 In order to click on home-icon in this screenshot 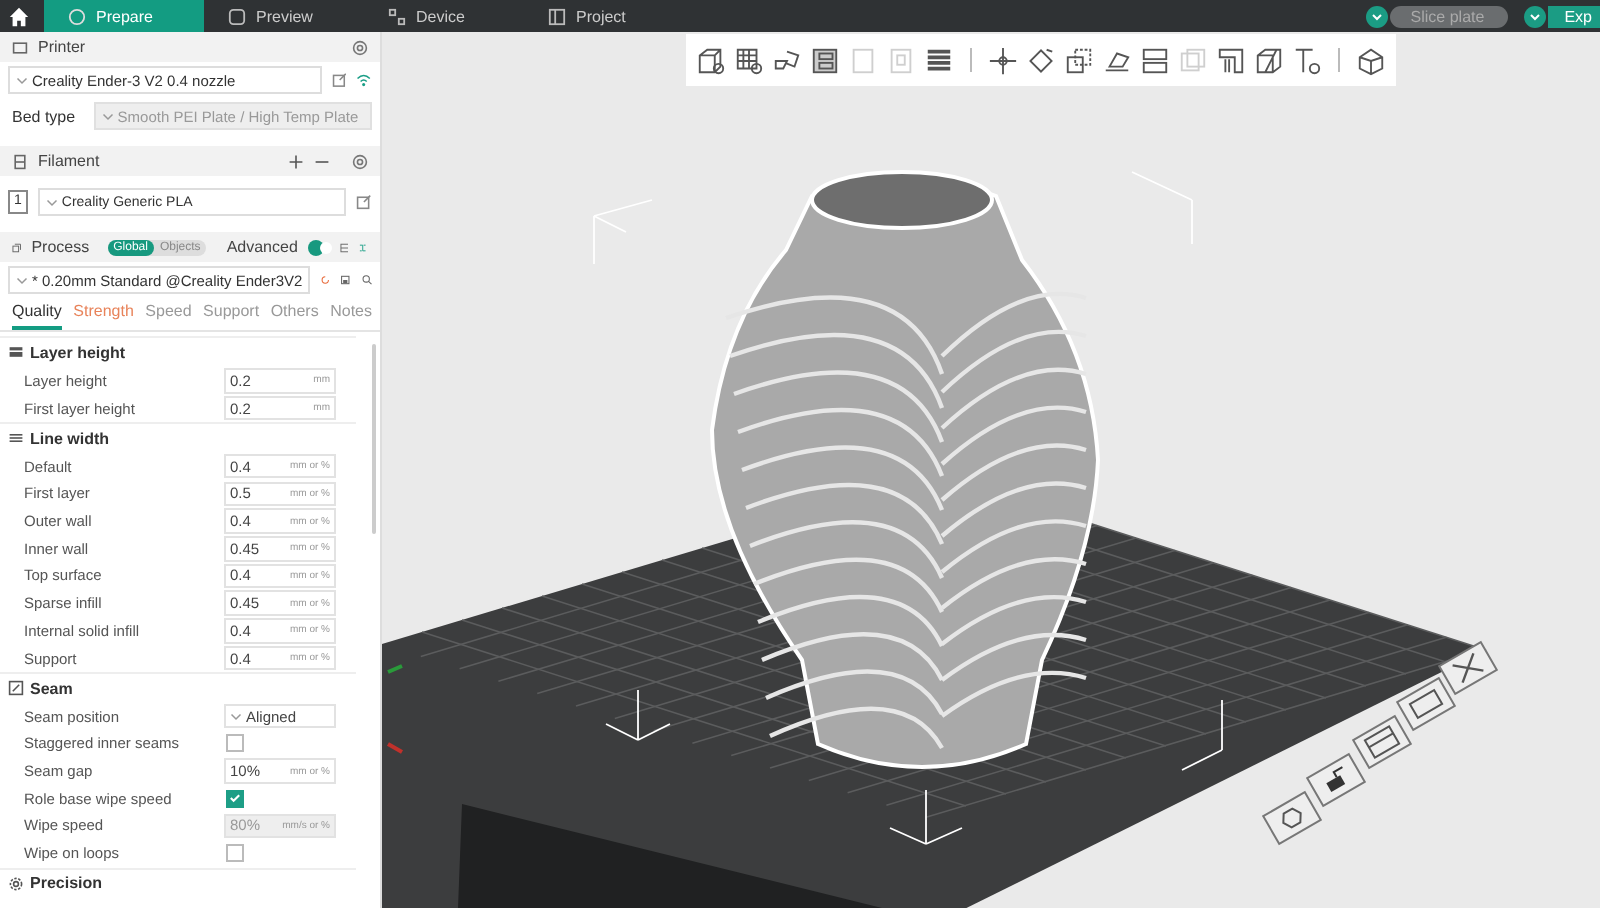, I will do `click(19, 16)`.